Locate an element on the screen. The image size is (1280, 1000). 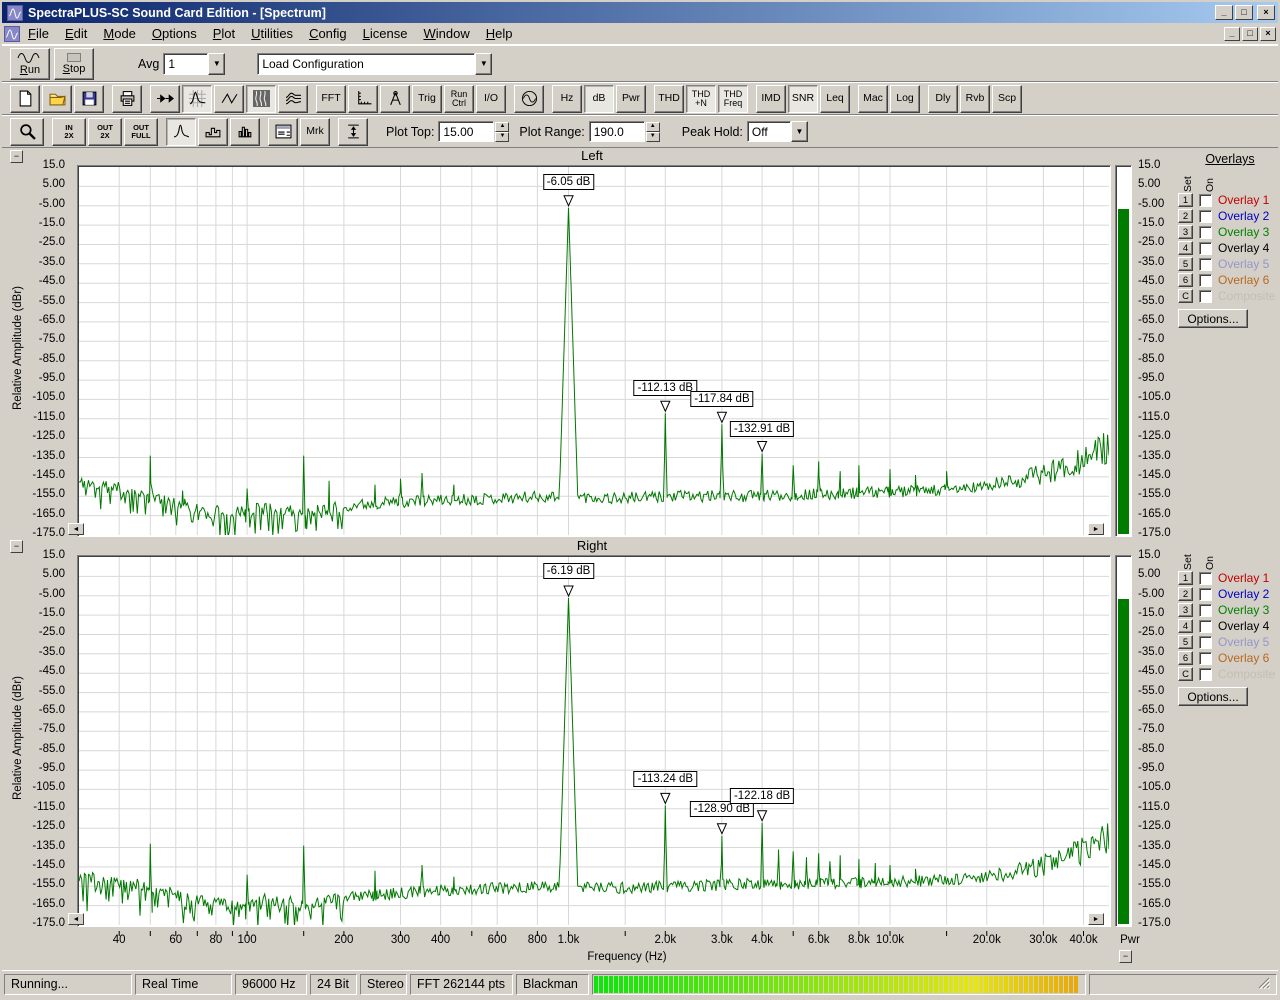
y-tick-label: 15.0 is located at coordinates (53, 165).